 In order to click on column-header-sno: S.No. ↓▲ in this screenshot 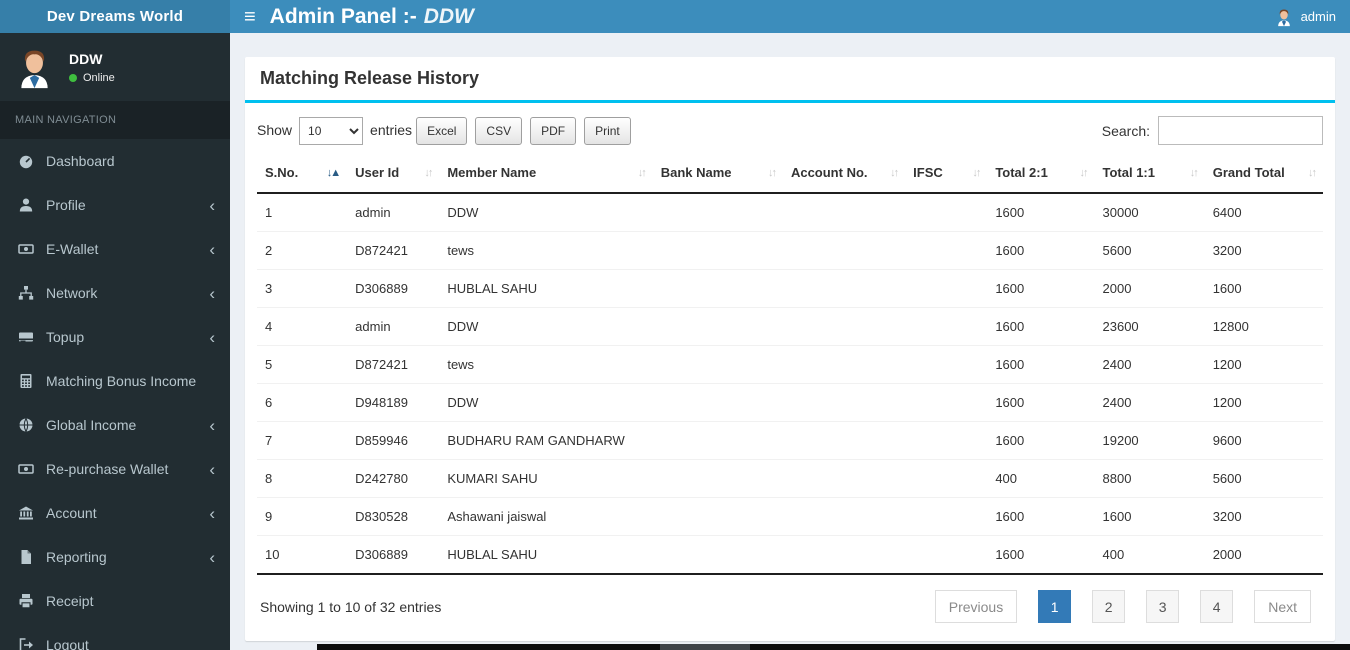, I will do `click(302, 174)`.